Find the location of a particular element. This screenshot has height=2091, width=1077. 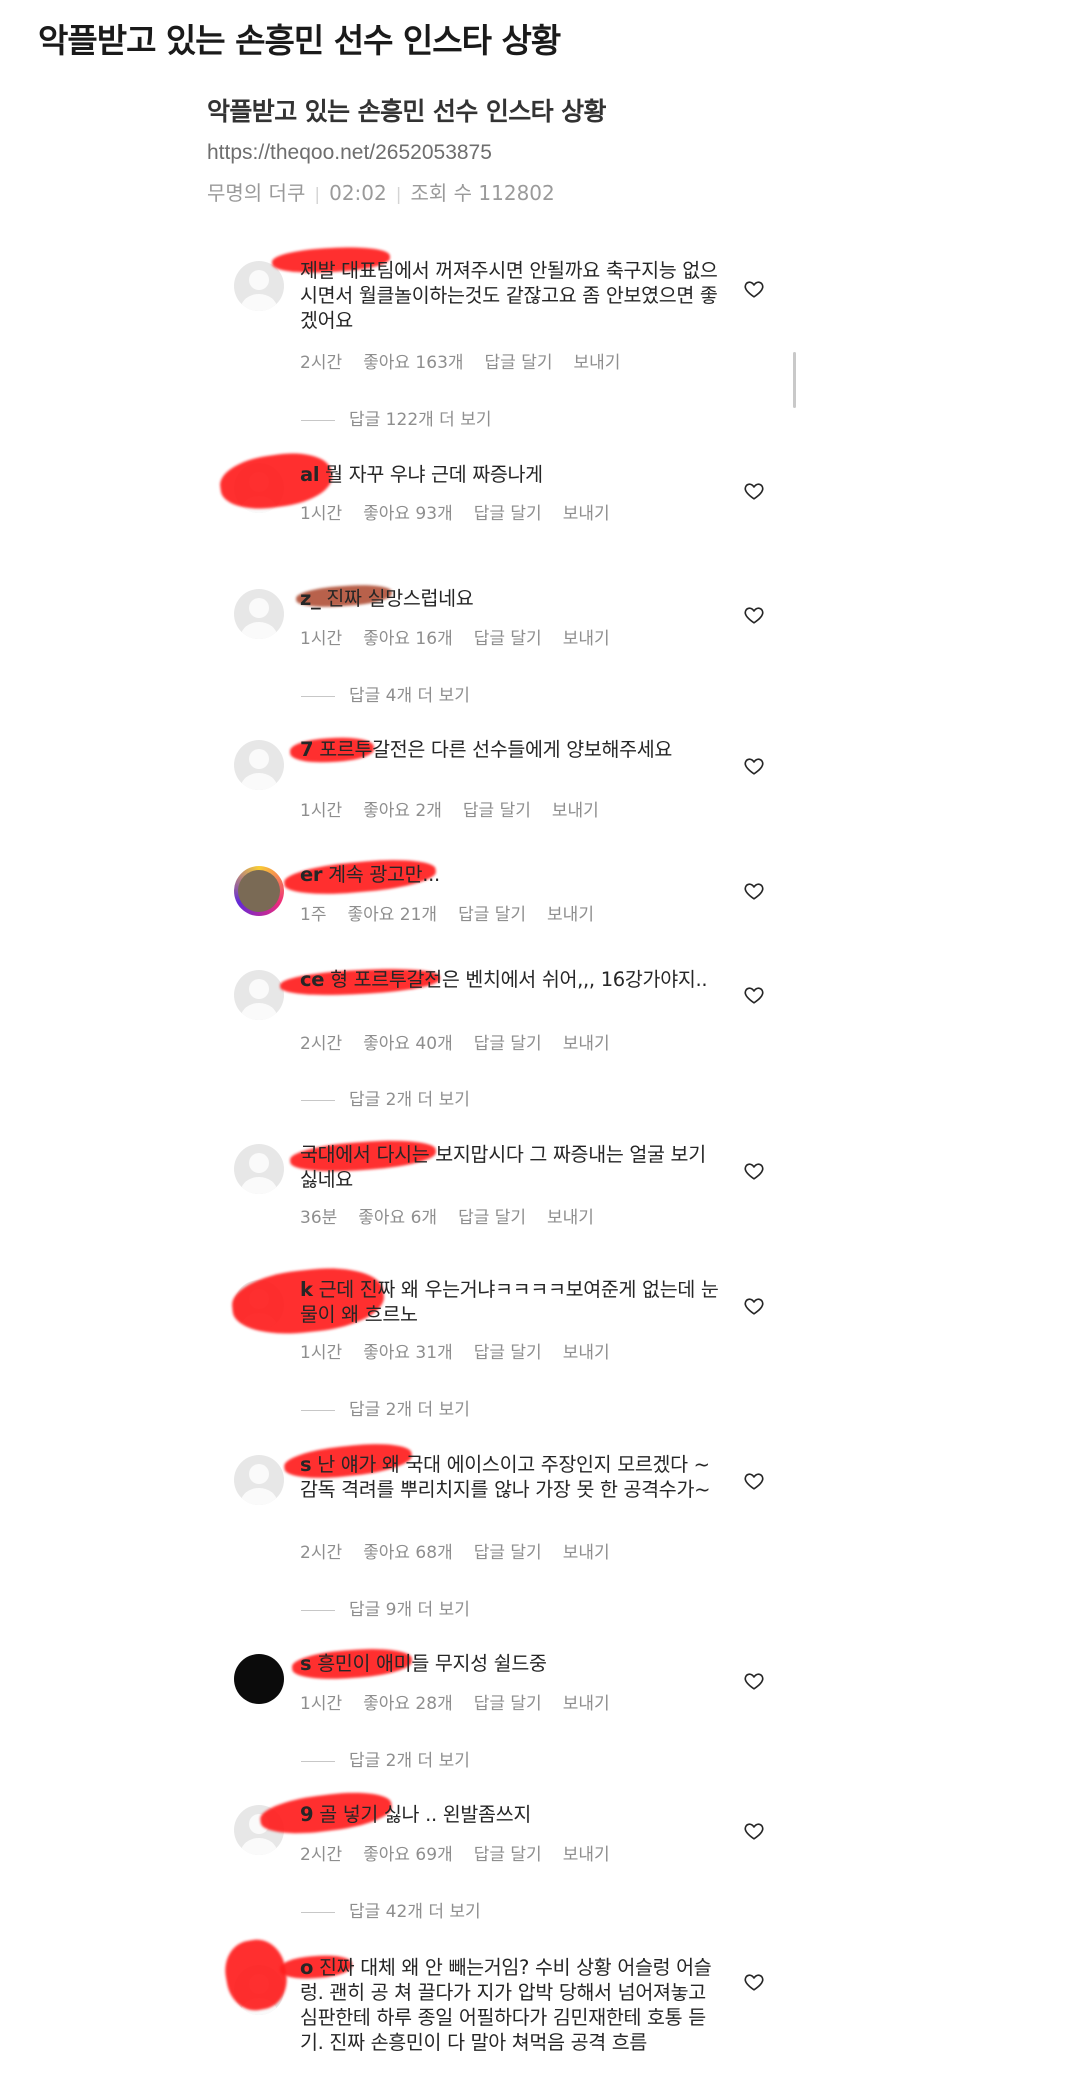

likes-count: 좋아요 6개 is located at coordinates (397, 1218).